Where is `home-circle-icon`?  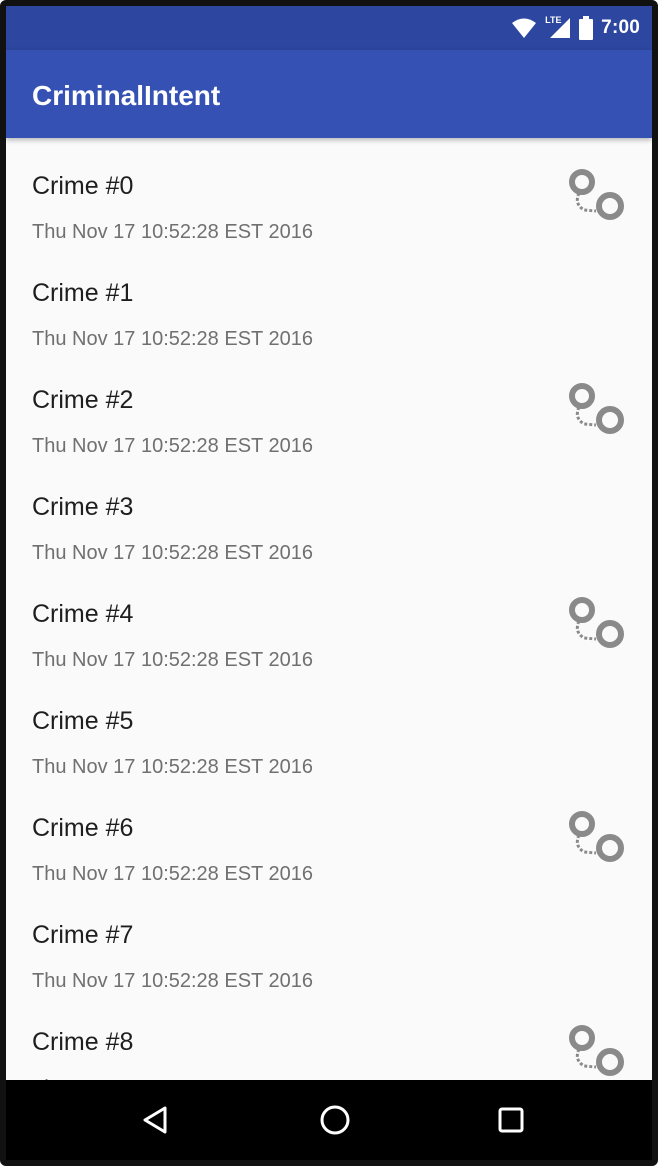
home-circle-icon is located at coordinates (335, 1120).